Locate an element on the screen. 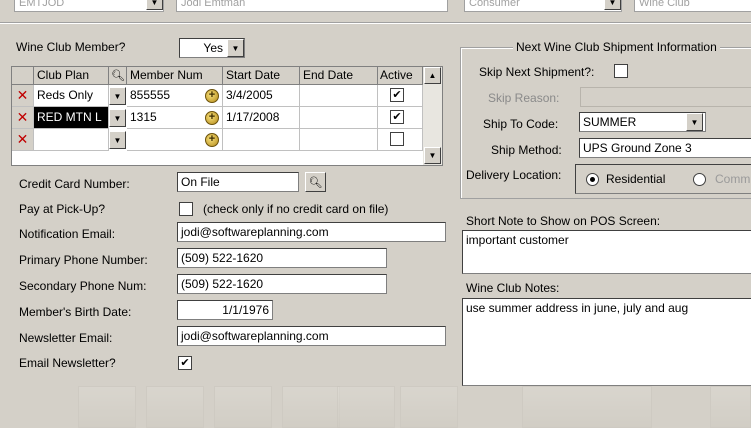 This screenshot has width=751, height=428. birth-date-field: 1/1/1976 is located at coordinates (225, 310).